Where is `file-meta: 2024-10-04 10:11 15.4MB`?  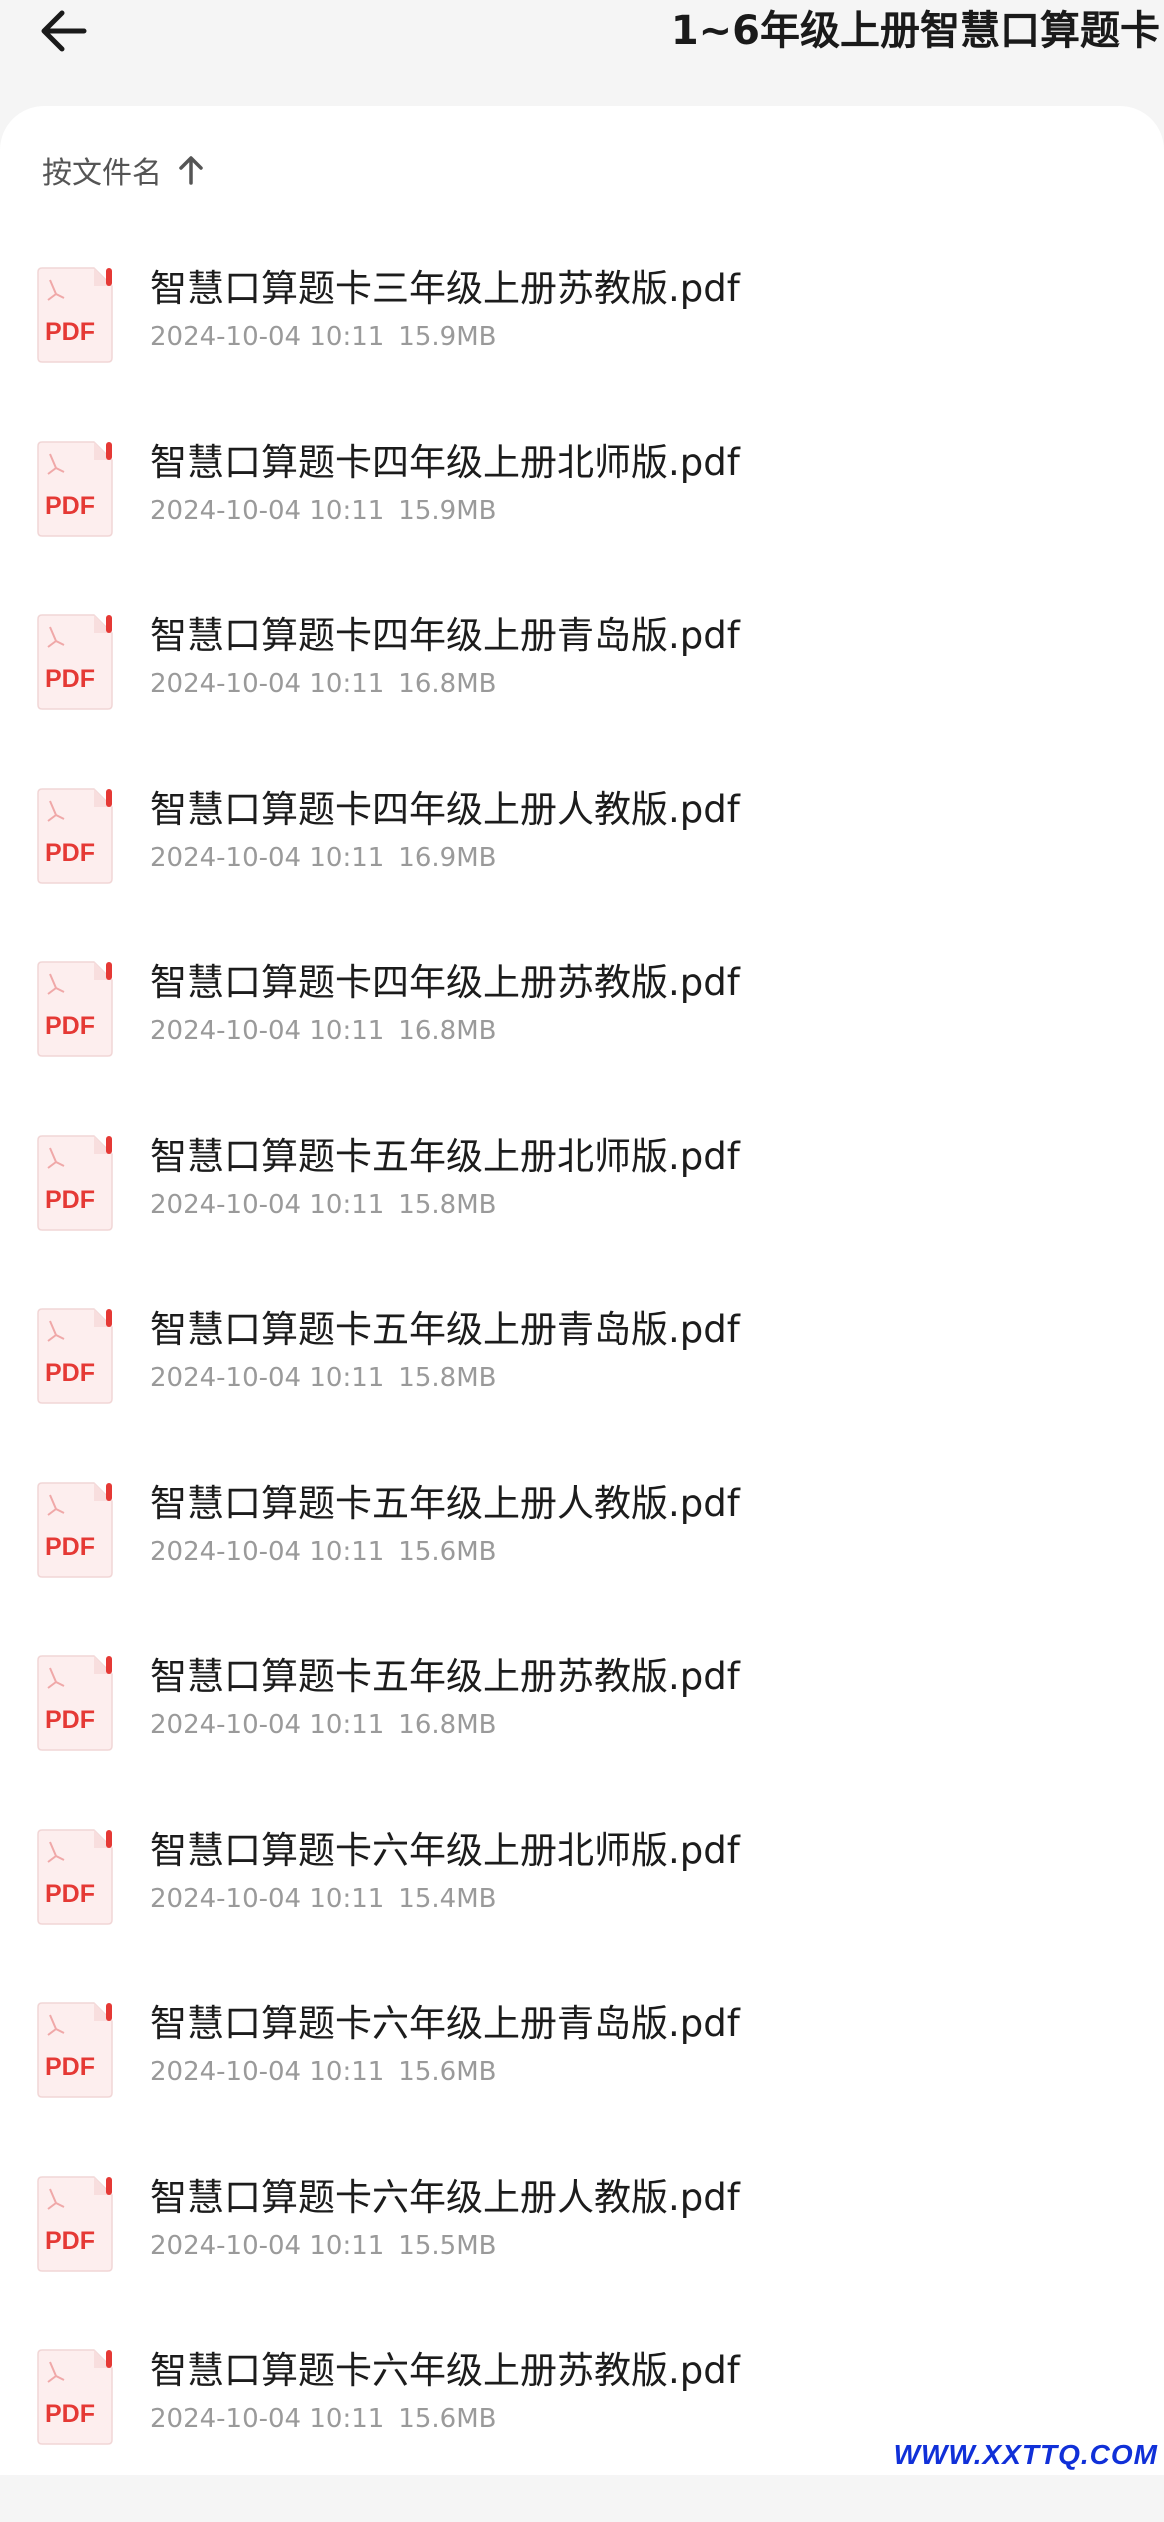
file-meta: 2024-10-04 10:11 15.4MB is located at coordinates (323, 1899).